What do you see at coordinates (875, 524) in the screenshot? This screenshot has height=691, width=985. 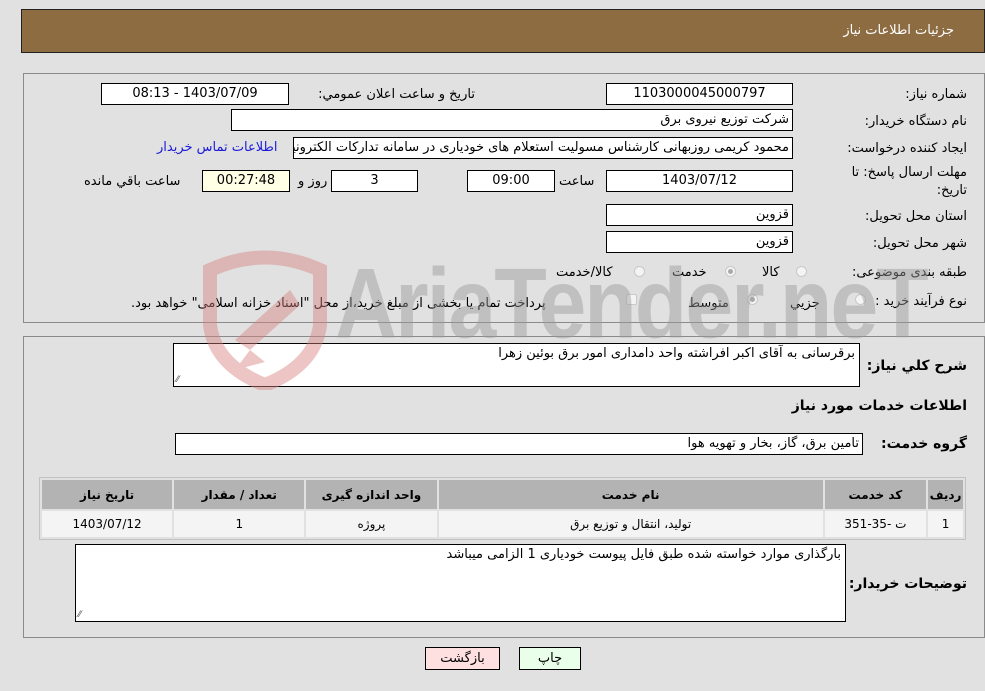 I see `cell-service-code: ت -35-351` at bounding box center [875, 524].